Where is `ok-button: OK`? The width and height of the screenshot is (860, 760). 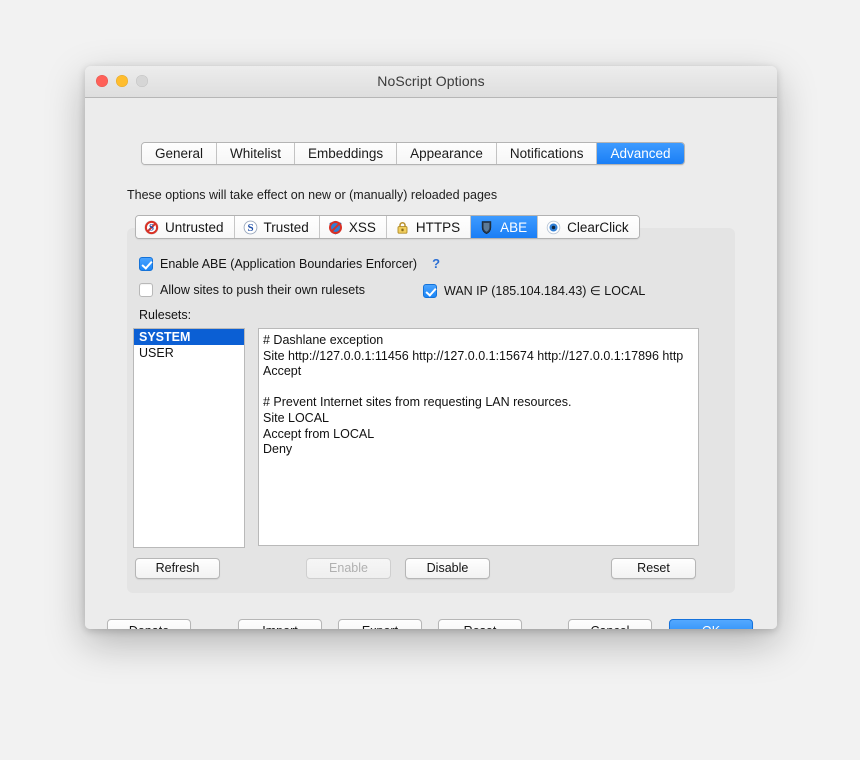
ok-button: OK is located at coordinates (711, 624).